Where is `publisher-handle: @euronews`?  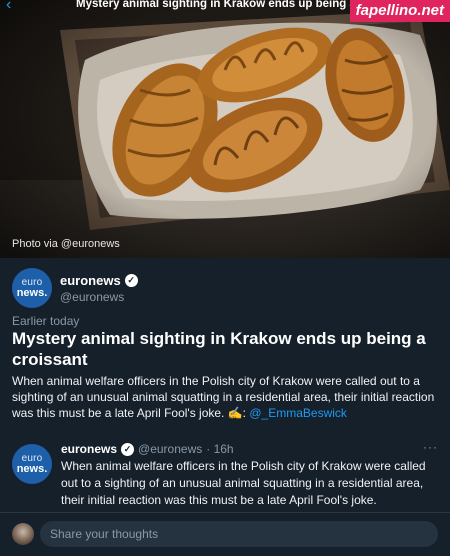 publisher-handle: @euronews is located at coordinates (92, 296).